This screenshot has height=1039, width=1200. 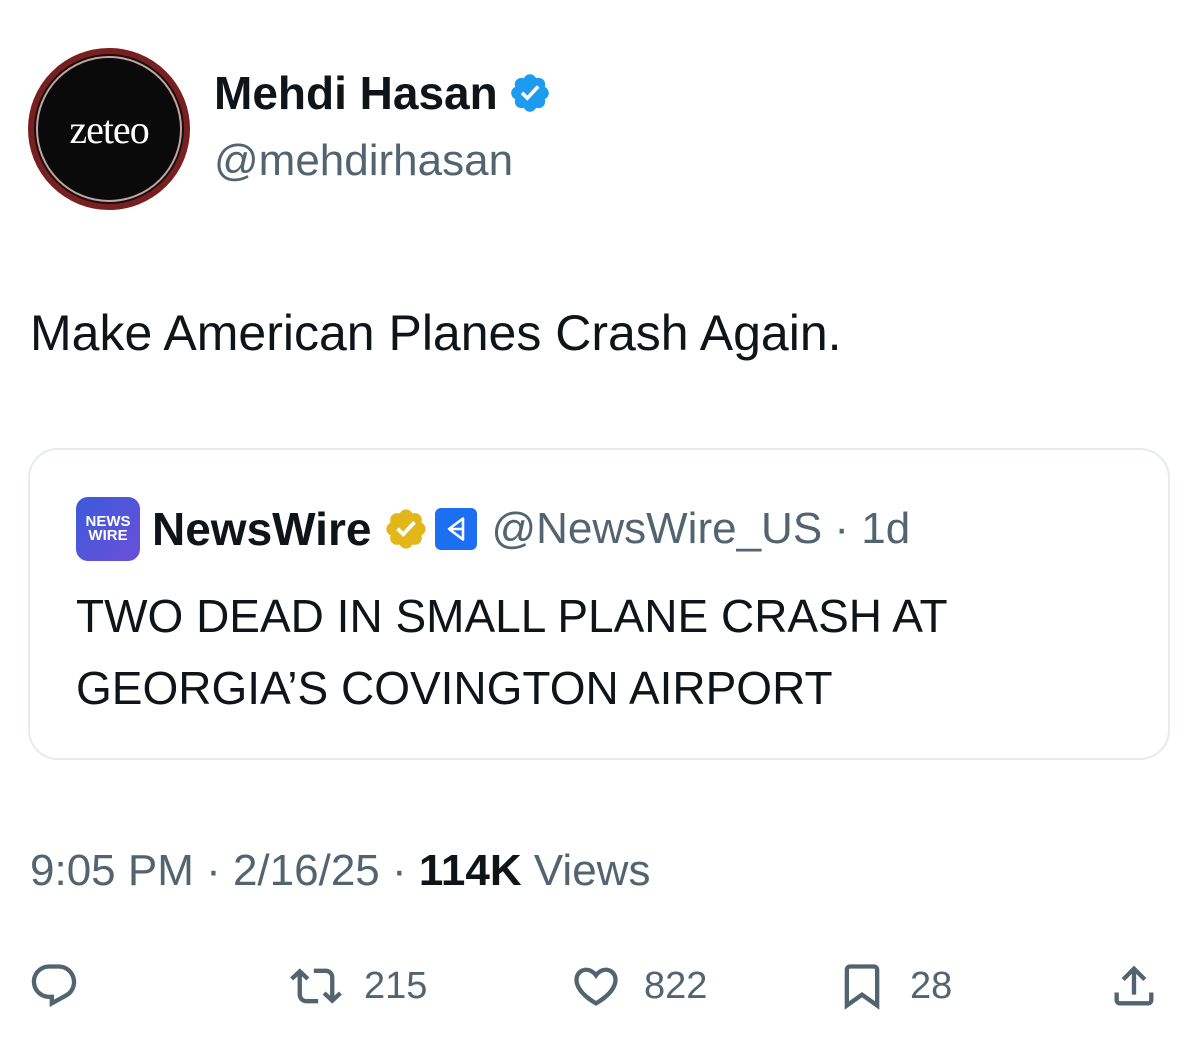 I want to click on quoted-author-name: NewsWire, so click(x=261, y=529).